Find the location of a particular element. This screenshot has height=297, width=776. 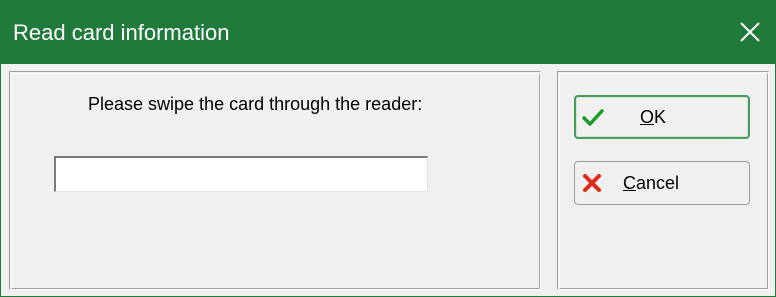

ok-button: OK is located at coordinates (662, 117).